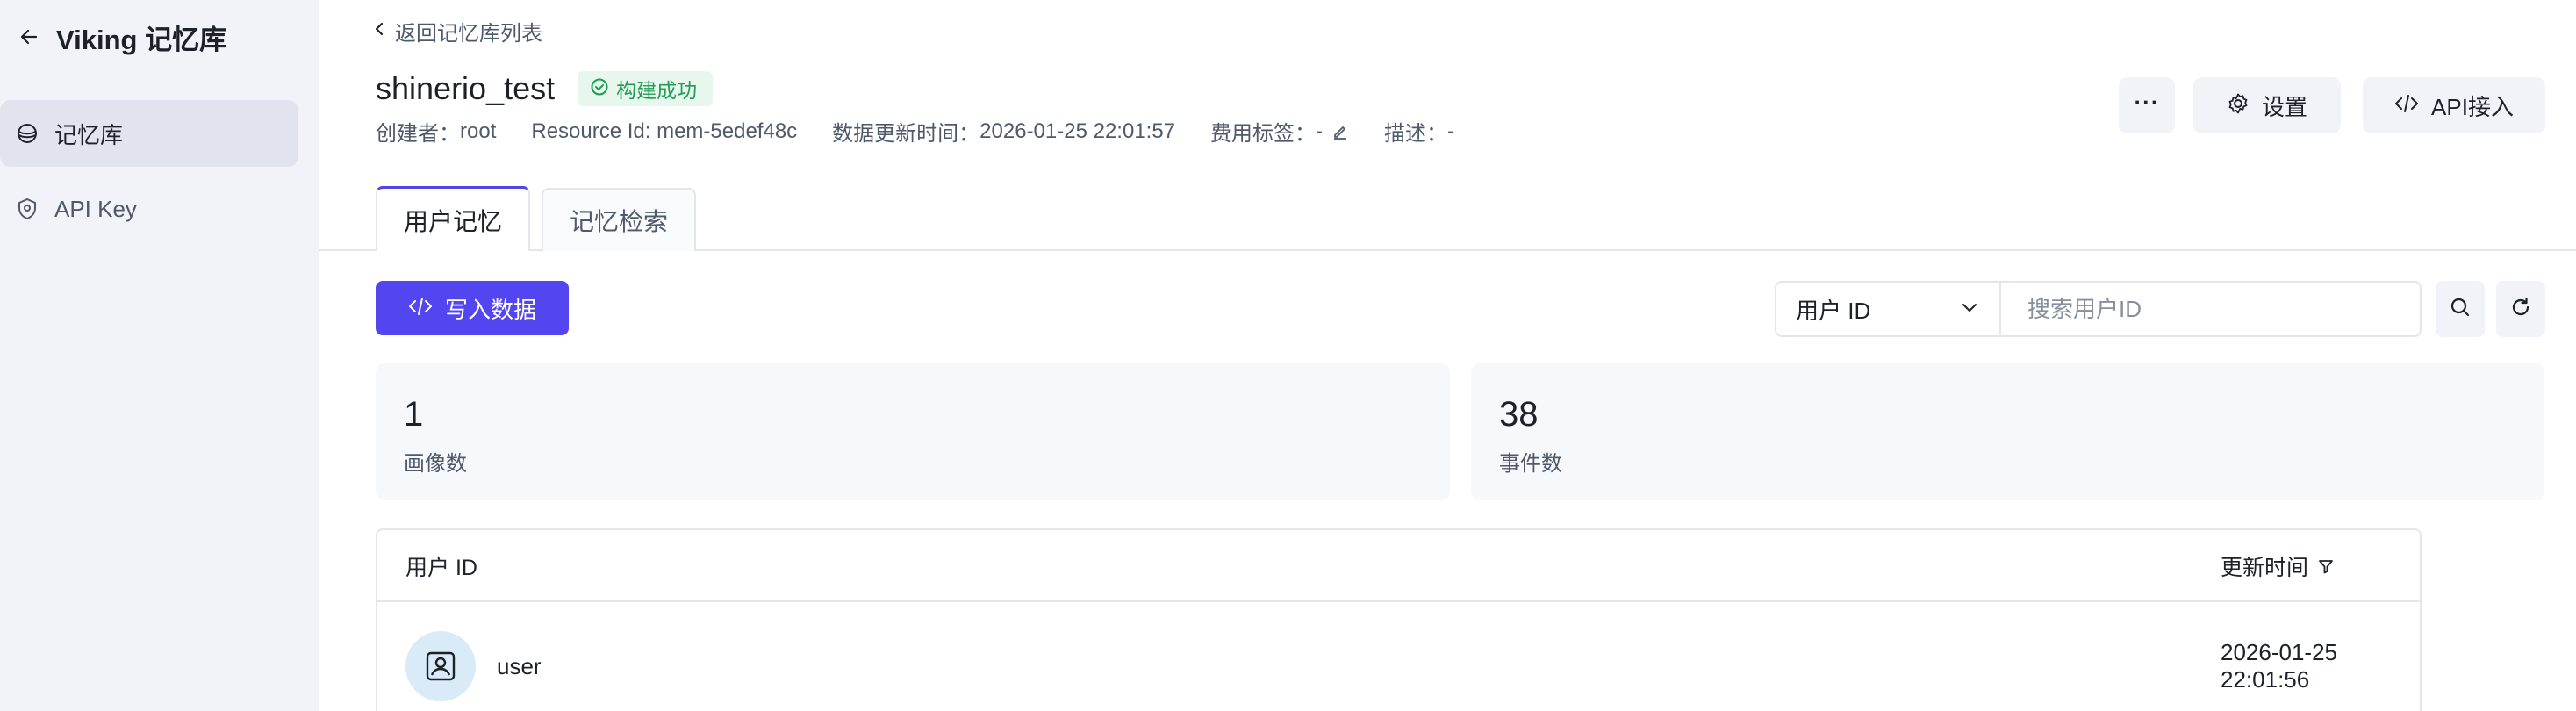  I want to click on refresh-icon, so click(2520, 309).